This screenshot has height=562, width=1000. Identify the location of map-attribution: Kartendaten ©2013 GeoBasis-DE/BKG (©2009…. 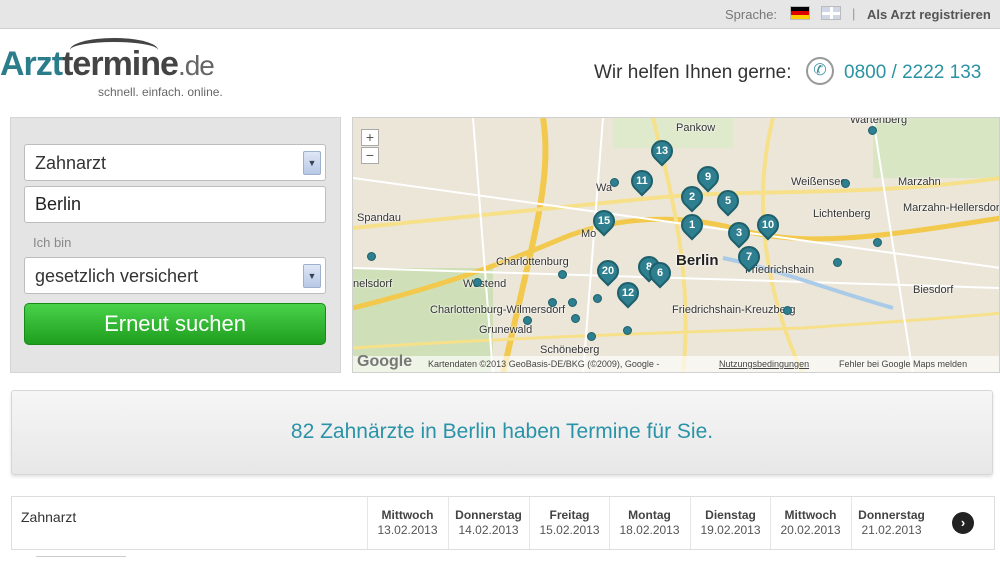
(544, 364).